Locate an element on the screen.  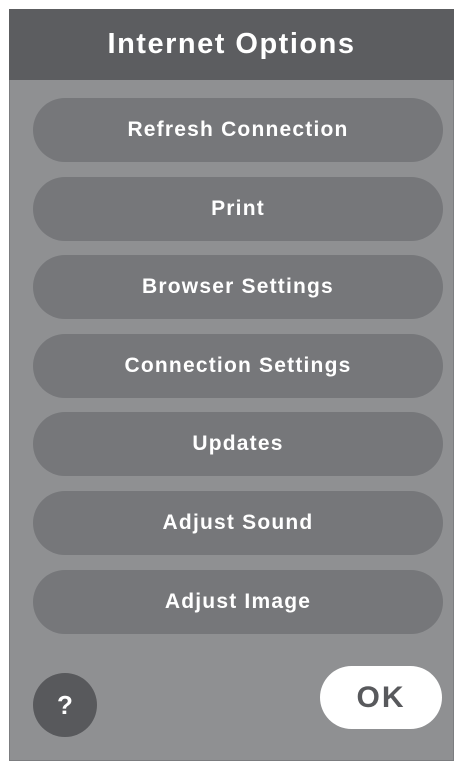
ok-button: OK is located at coordinates (381, 697).